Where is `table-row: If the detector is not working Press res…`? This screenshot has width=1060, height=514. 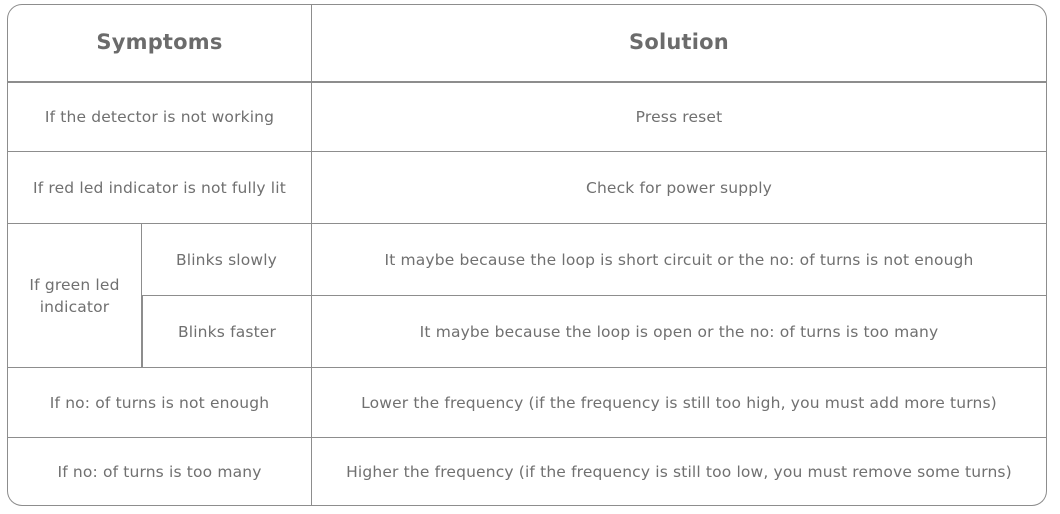
table-row: If the detector is not working Press res… is located at coordinates (527, 117).